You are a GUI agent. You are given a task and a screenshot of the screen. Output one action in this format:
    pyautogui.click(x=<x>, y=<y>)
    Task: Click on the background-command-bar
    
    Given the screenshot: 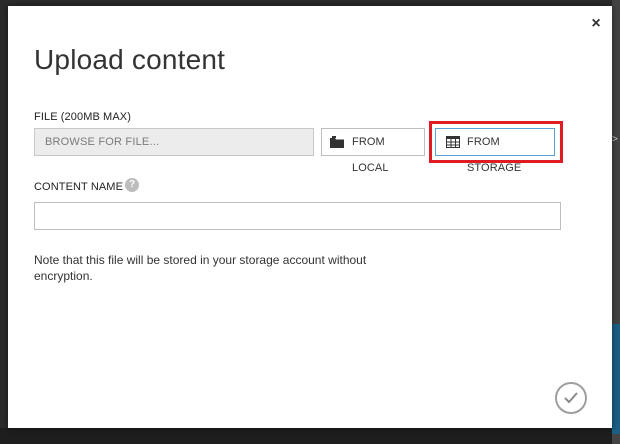 What is the action you would take?
    pyautogui.click(x=310, y=436)
    